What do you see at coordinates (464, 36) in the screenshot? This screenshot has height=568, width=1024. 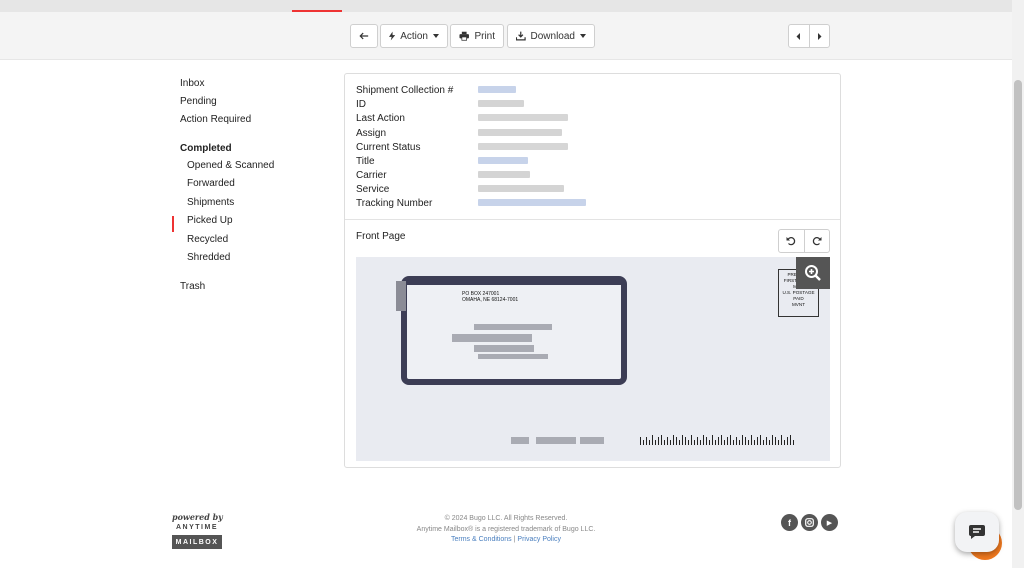 I see `printer-icon` at bounding box center [464, 36].